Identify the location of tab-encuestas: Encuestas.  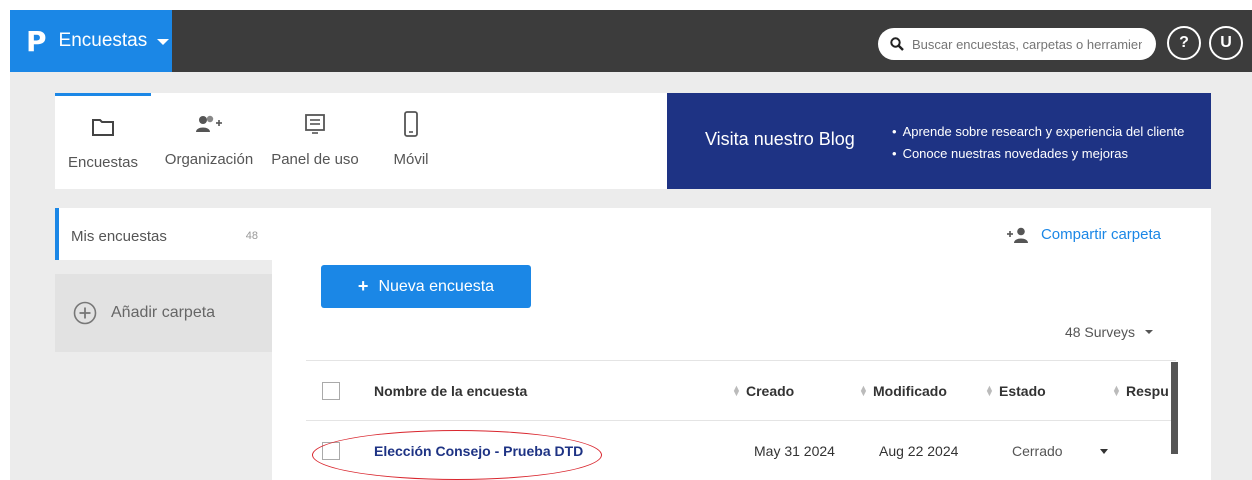
(103, 141).